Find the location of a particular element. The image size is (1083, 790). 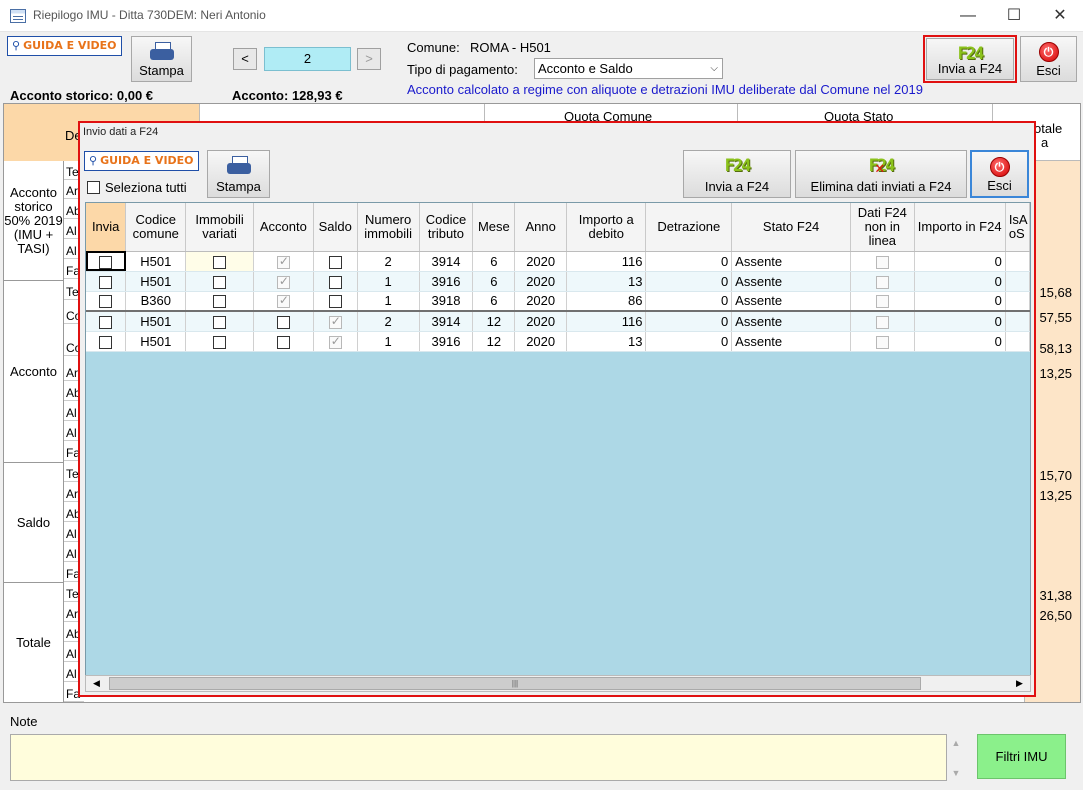

scrollbar-thumb: ||| is located at coordinates (515, 683).